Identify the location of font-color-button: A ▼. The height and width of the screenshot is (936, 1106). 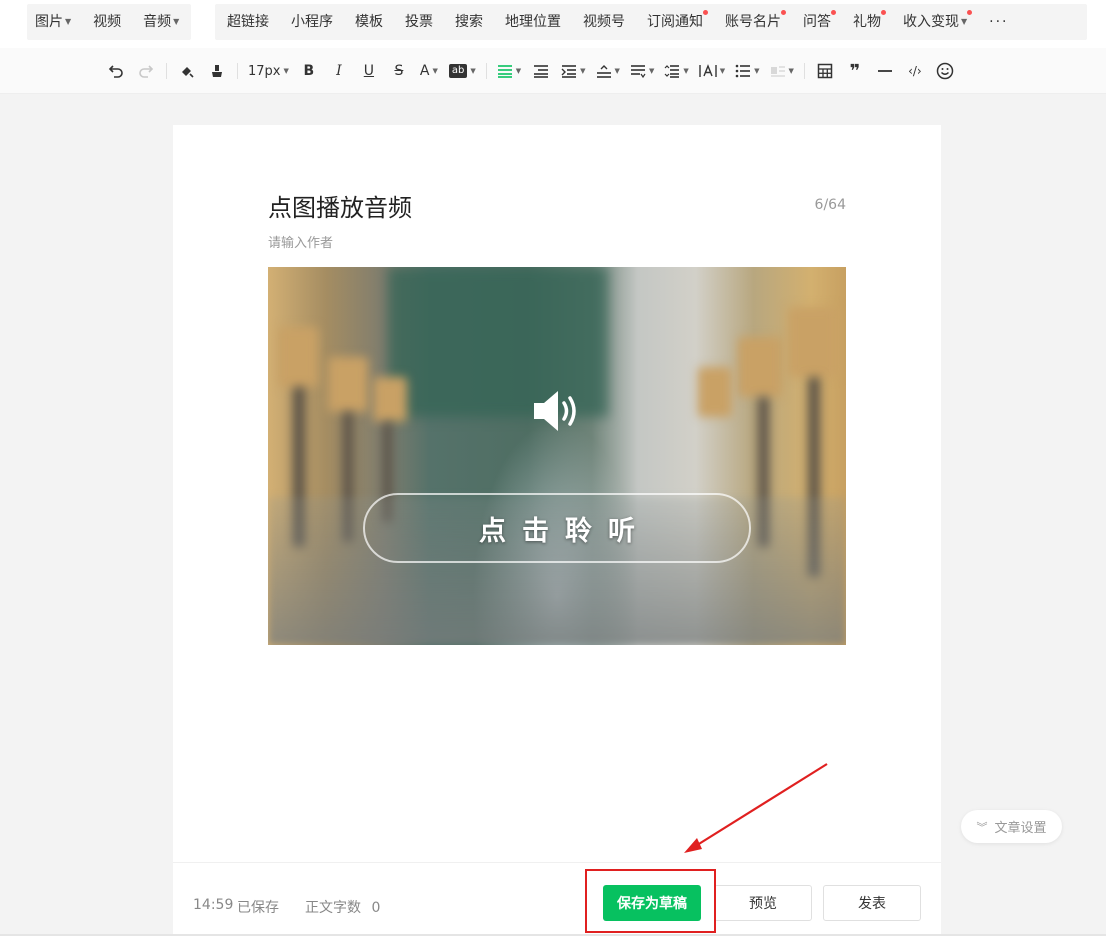
(429, 71).